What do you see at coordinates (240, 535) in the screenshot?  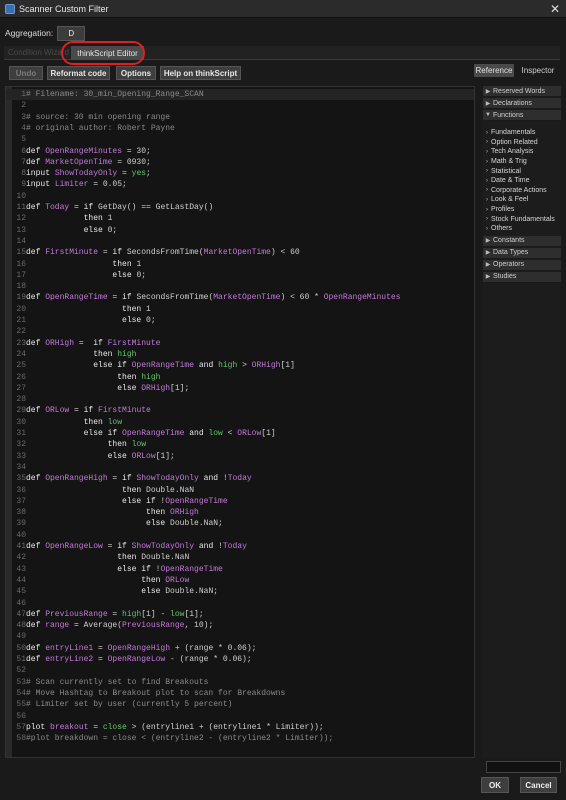 I see `code-line: 40` at bounding box center [240, 535].